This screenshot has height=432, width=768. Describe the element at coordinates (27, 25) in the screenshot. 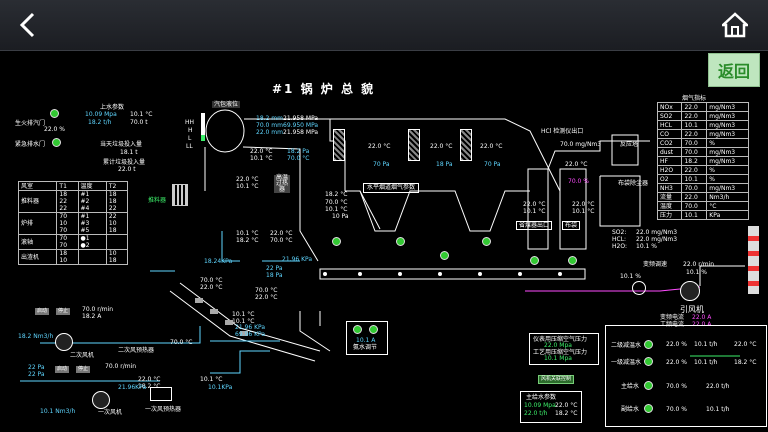

I see `back-nav-button` at that location.